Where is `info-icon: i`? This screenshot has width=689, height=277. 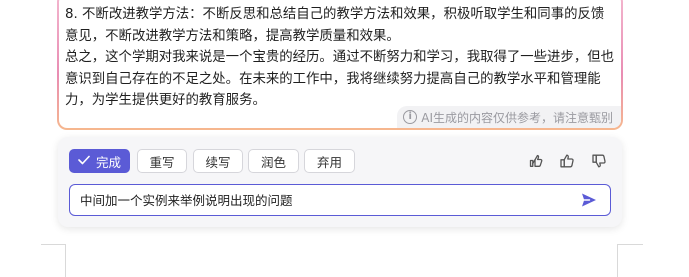 info-icon: i is located at coordinates (410, 117).